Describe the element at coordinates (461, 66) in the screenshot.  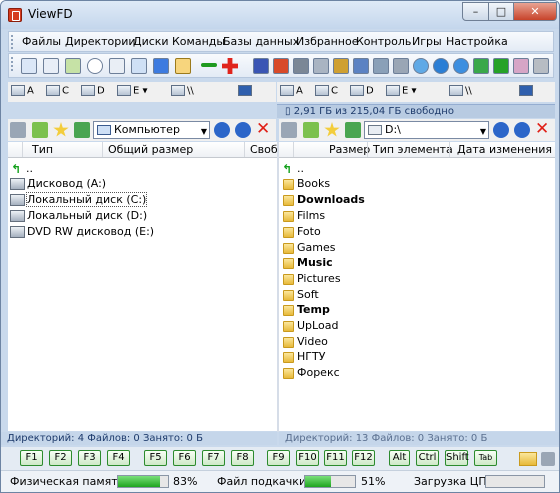
I see `media-icon` at that location.